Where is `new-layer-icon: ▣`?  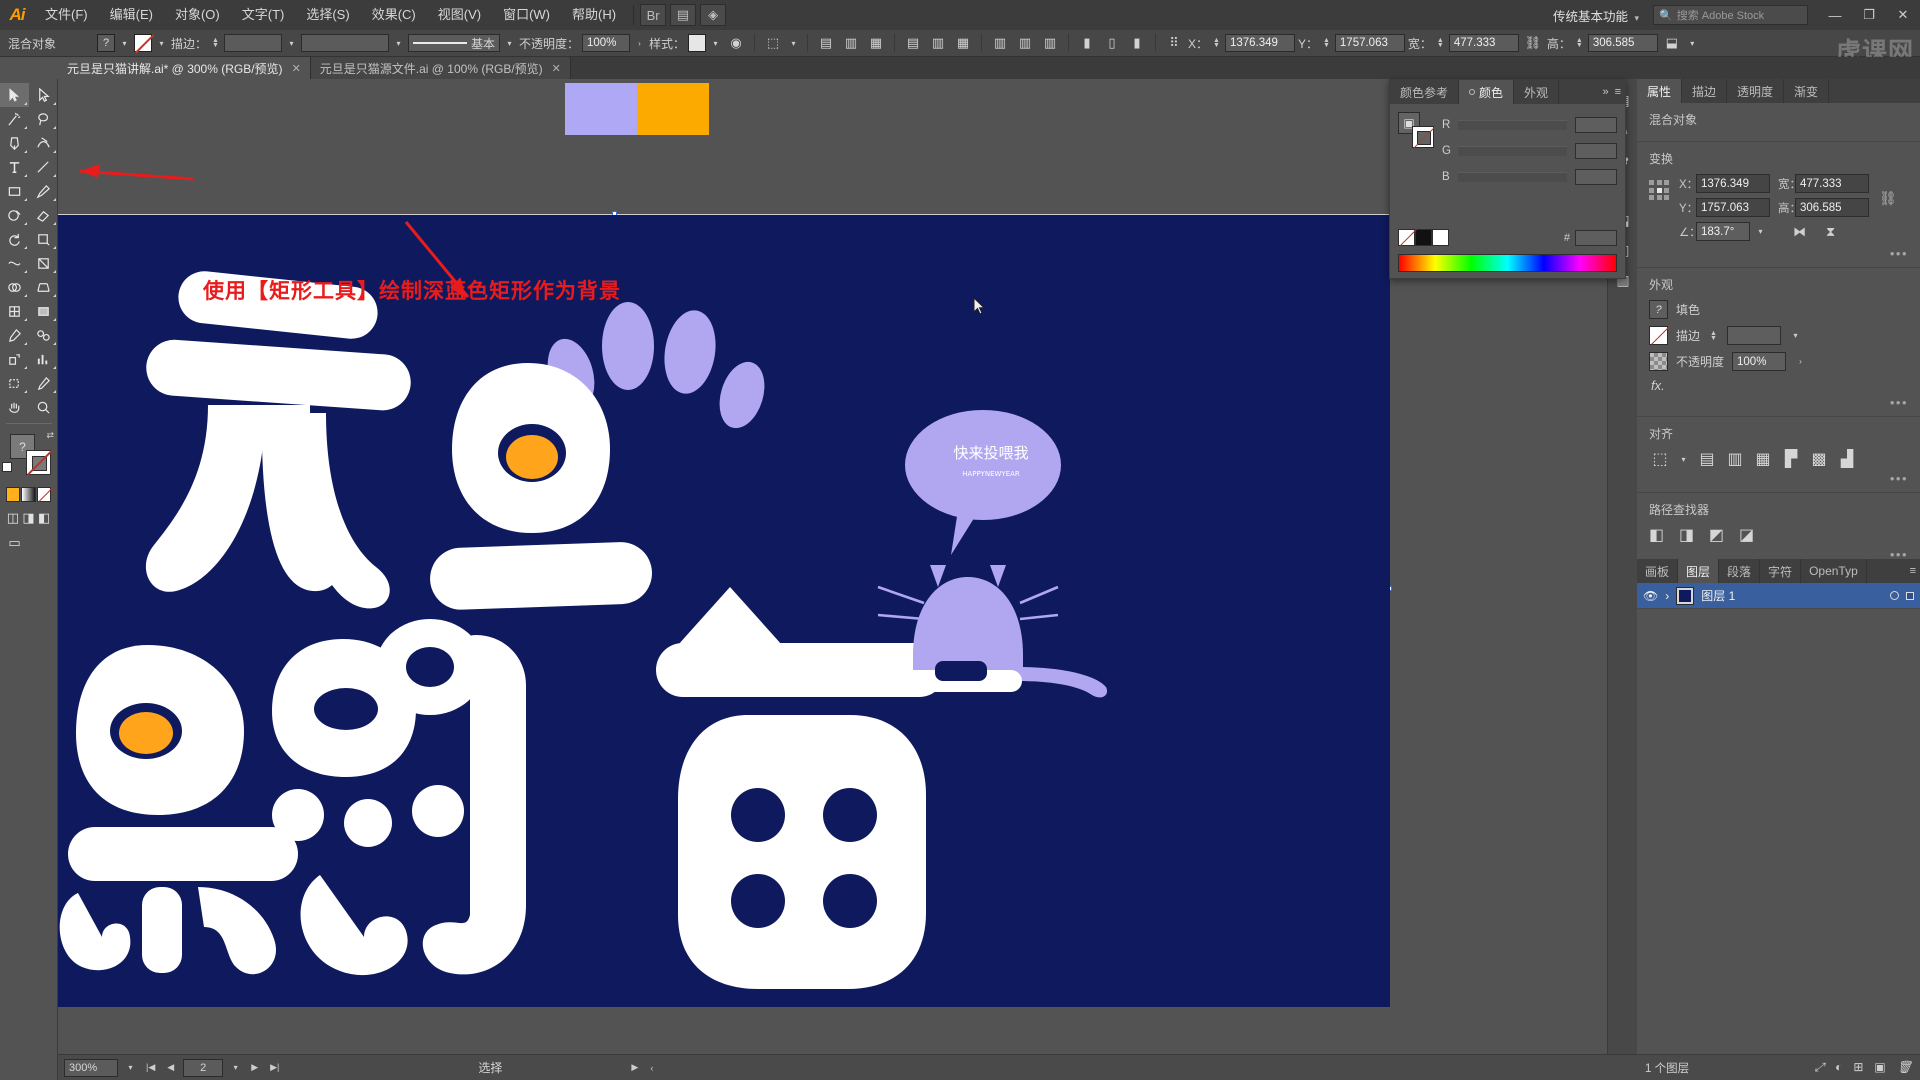 new-layer-icon: ▣ is located at coordinates (1879, 1067).